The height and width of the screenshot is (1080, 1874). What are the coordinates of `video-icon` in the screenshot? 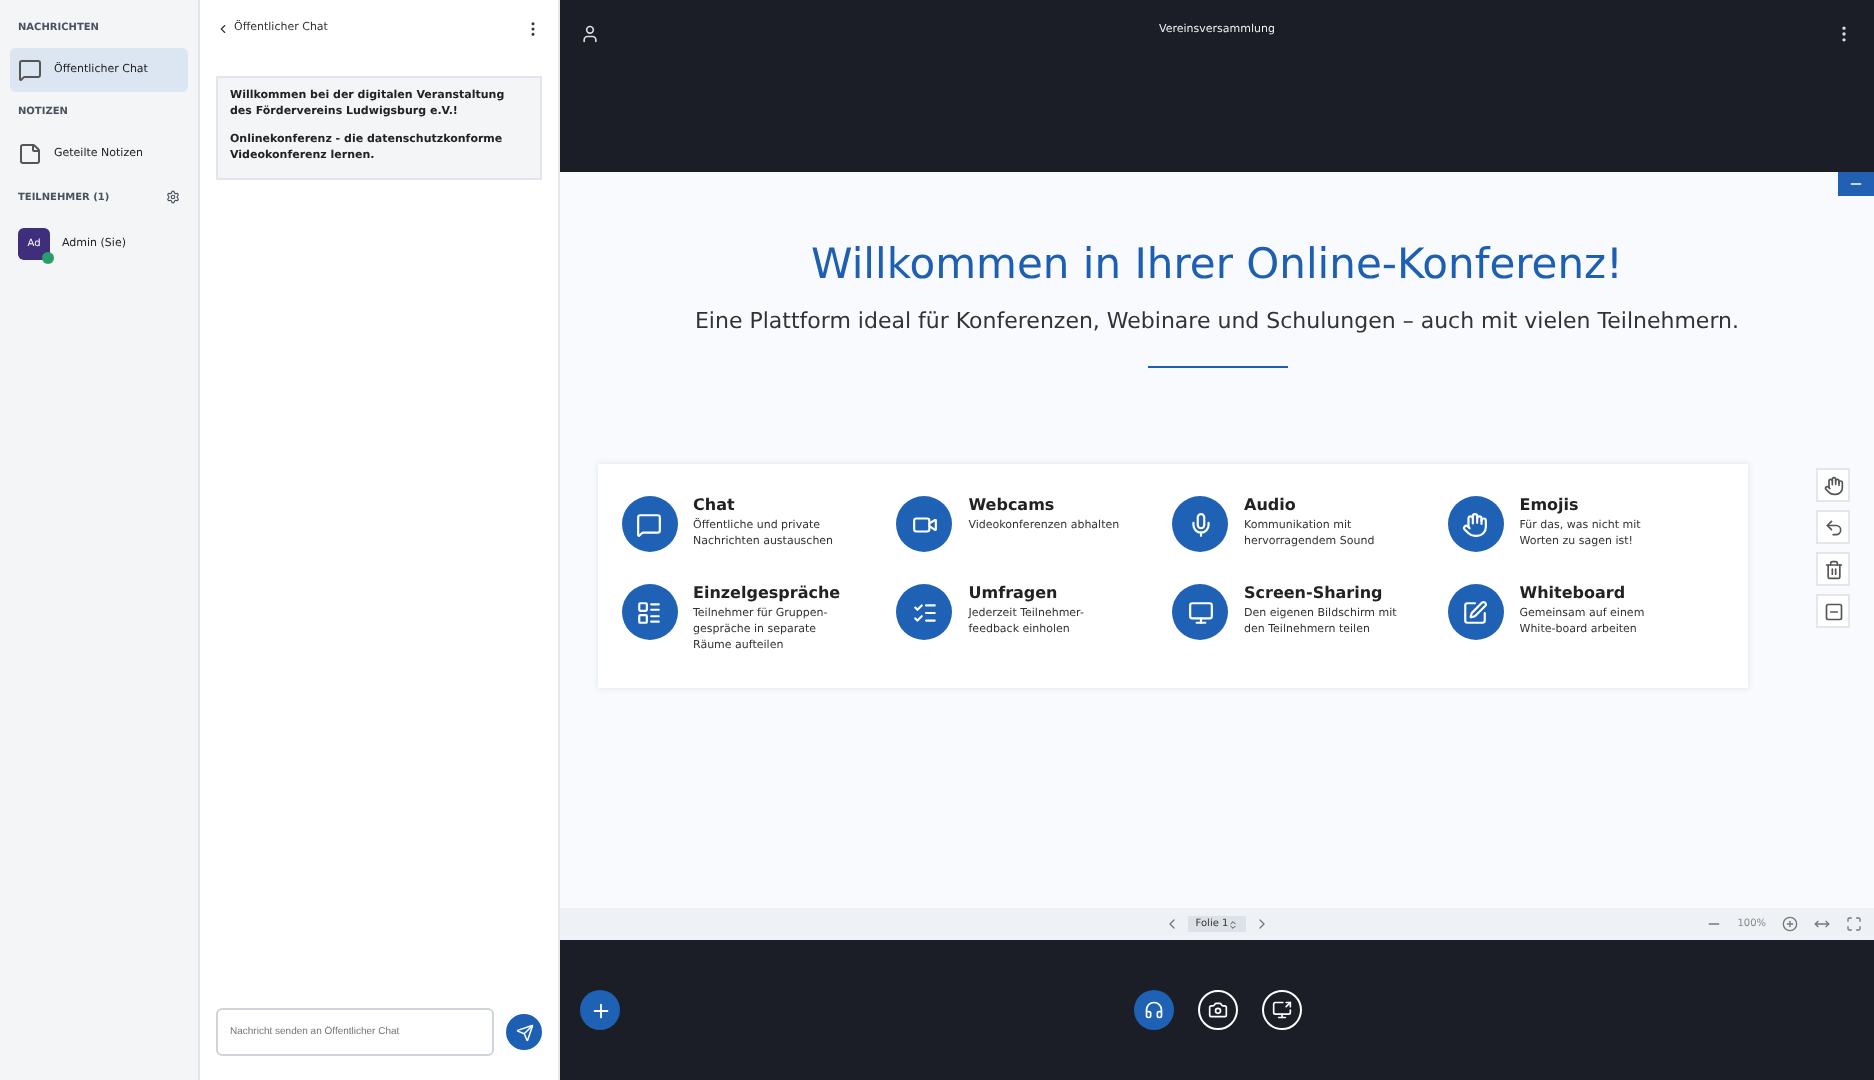 It's located at (1217, 1010).